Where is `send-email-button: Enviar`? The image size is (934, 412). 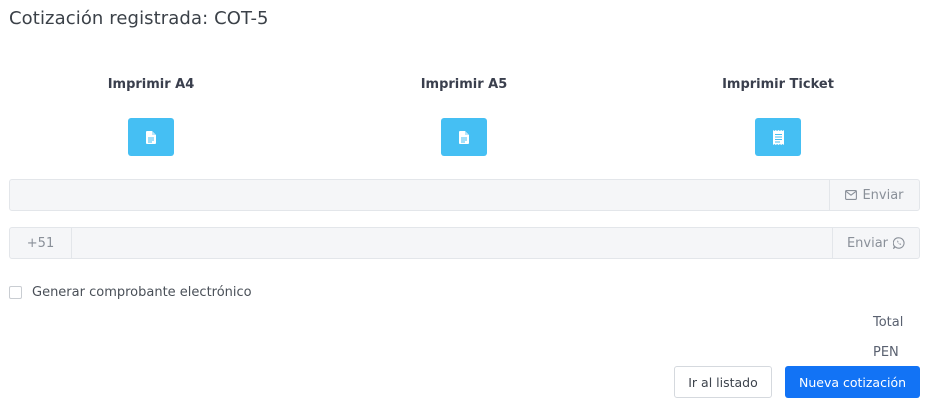
send-email-button: Enviar is located at coordinates (874, 195).